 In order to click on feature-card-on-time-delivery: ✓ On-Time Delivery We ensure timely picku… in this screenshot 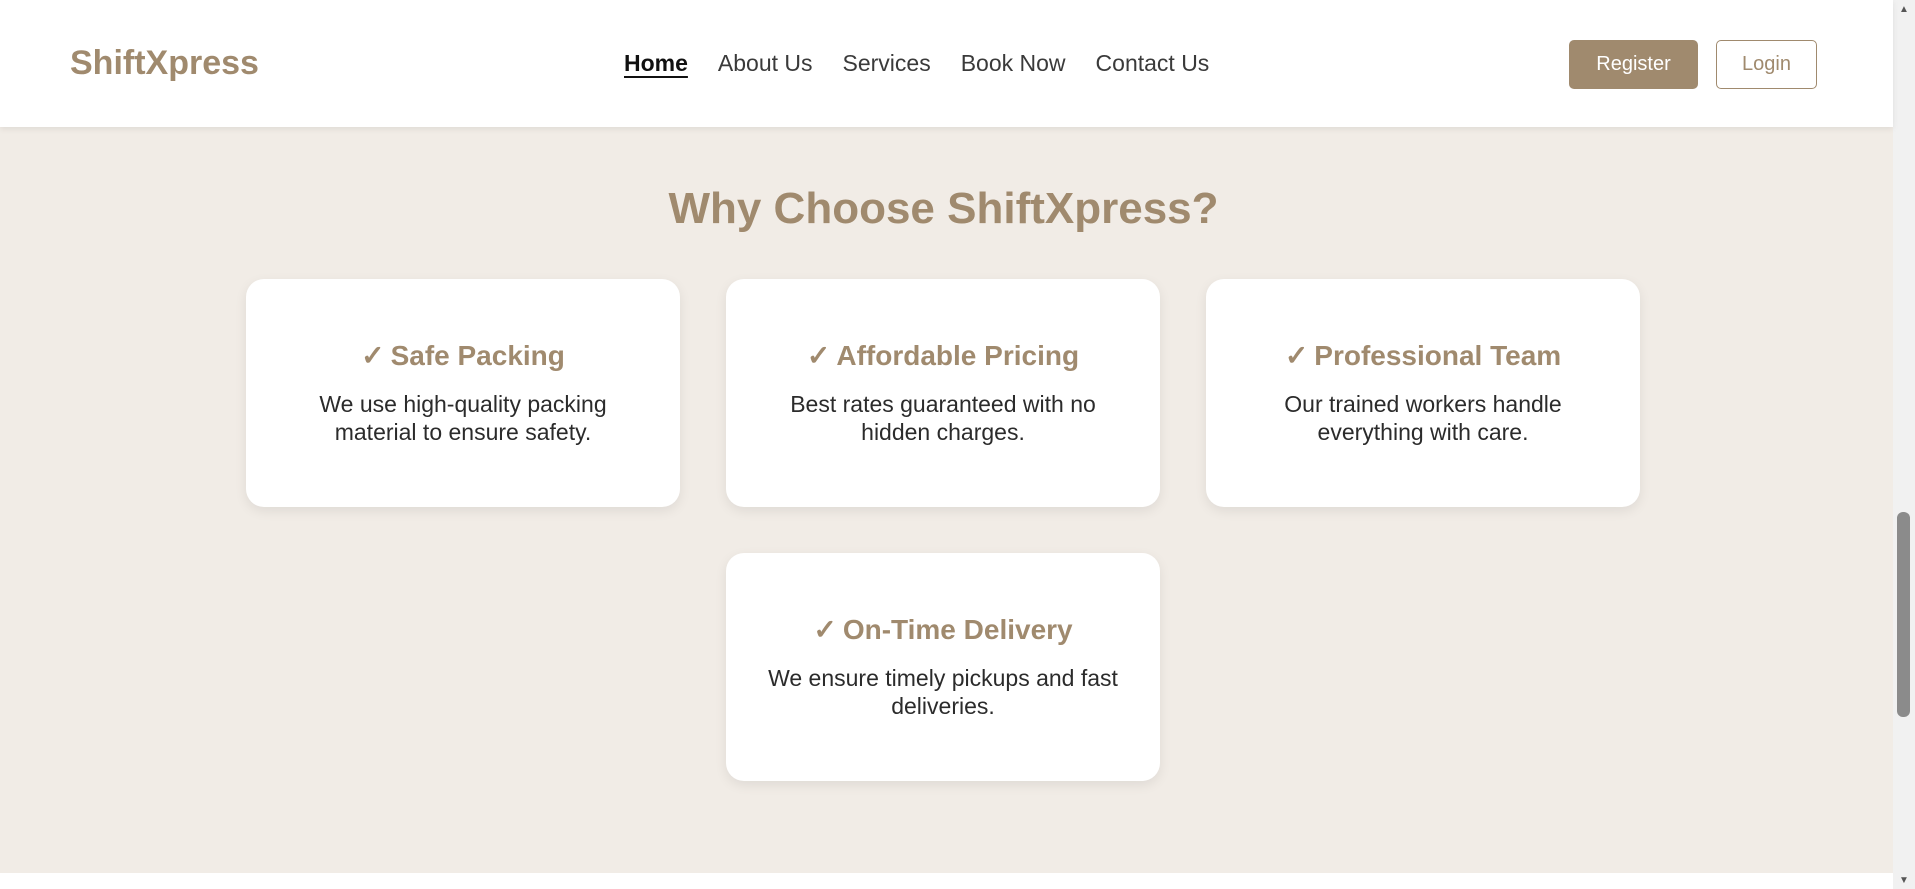, I will do `click(943, 667)`.